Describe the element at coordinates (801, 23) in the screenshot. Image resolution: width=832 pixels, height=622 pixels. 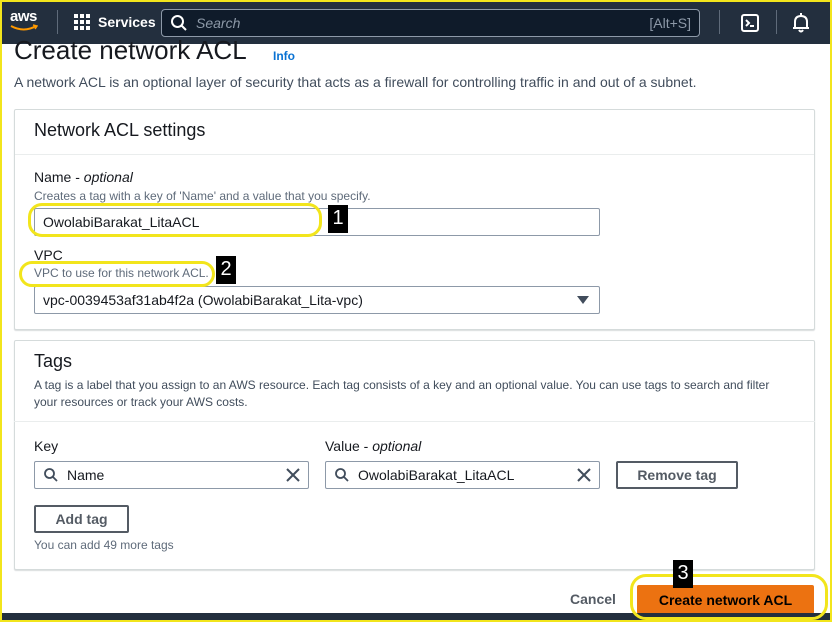
I see `notifications-bell-icon` at that location.